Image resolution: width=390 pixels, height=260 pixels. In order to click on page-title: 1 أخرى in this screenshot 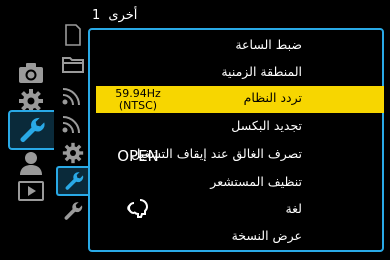, I will do `click(114, 17)`.